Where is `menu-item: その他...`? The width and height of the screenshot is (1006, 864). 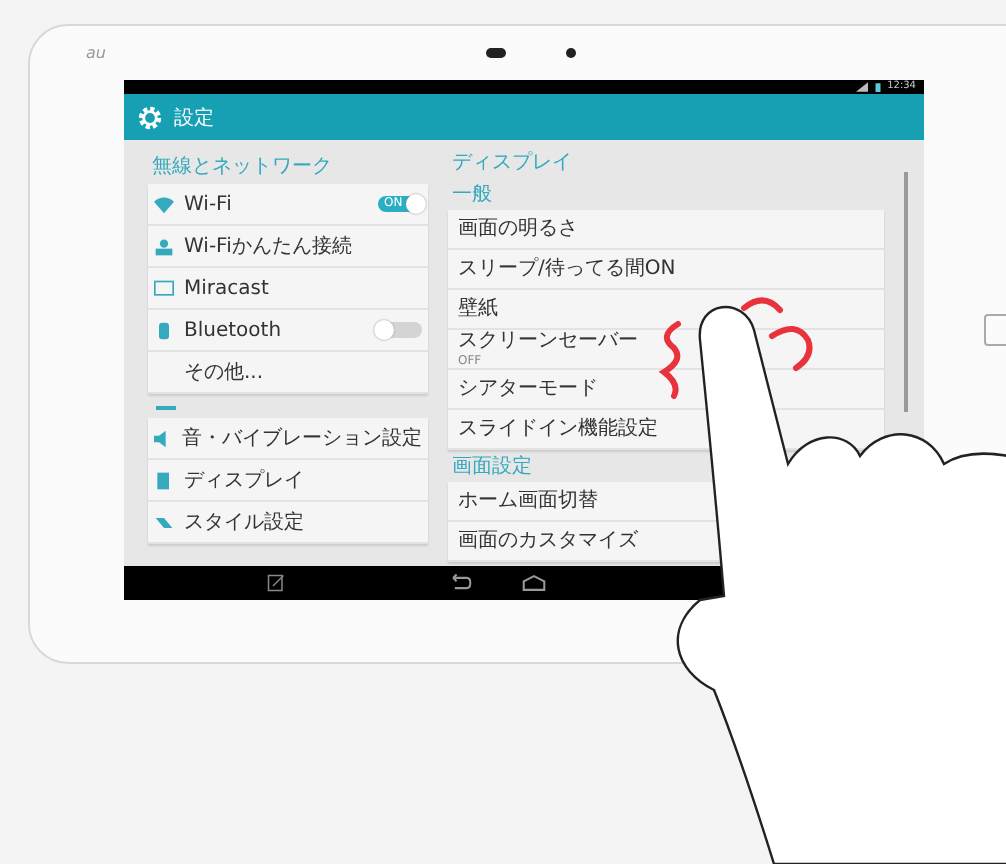 menu-item: その他... is located at coordinates (288, 373).